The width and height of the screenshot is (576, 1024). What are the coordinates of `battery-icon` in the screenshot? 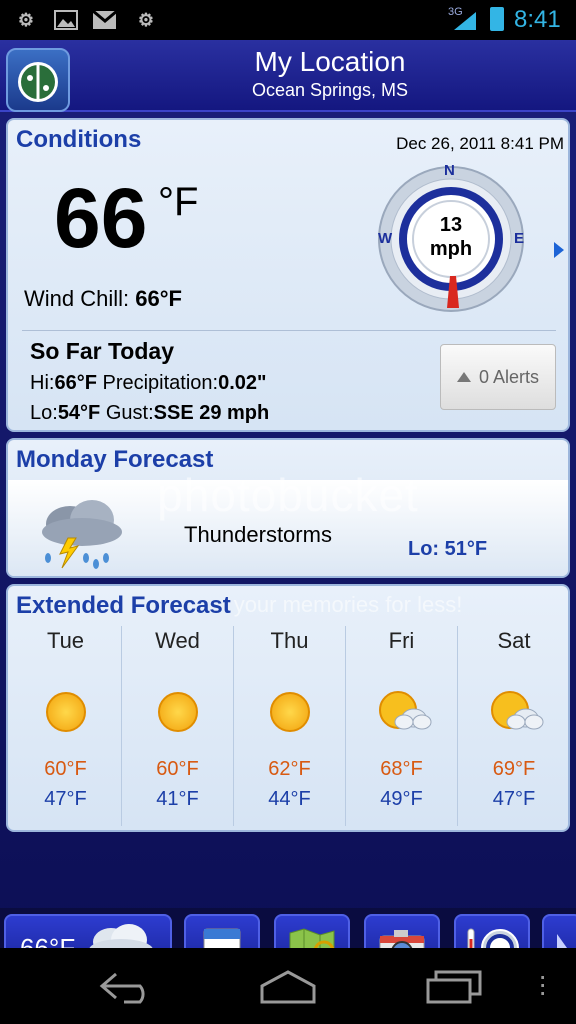 It's located at (497, 19).